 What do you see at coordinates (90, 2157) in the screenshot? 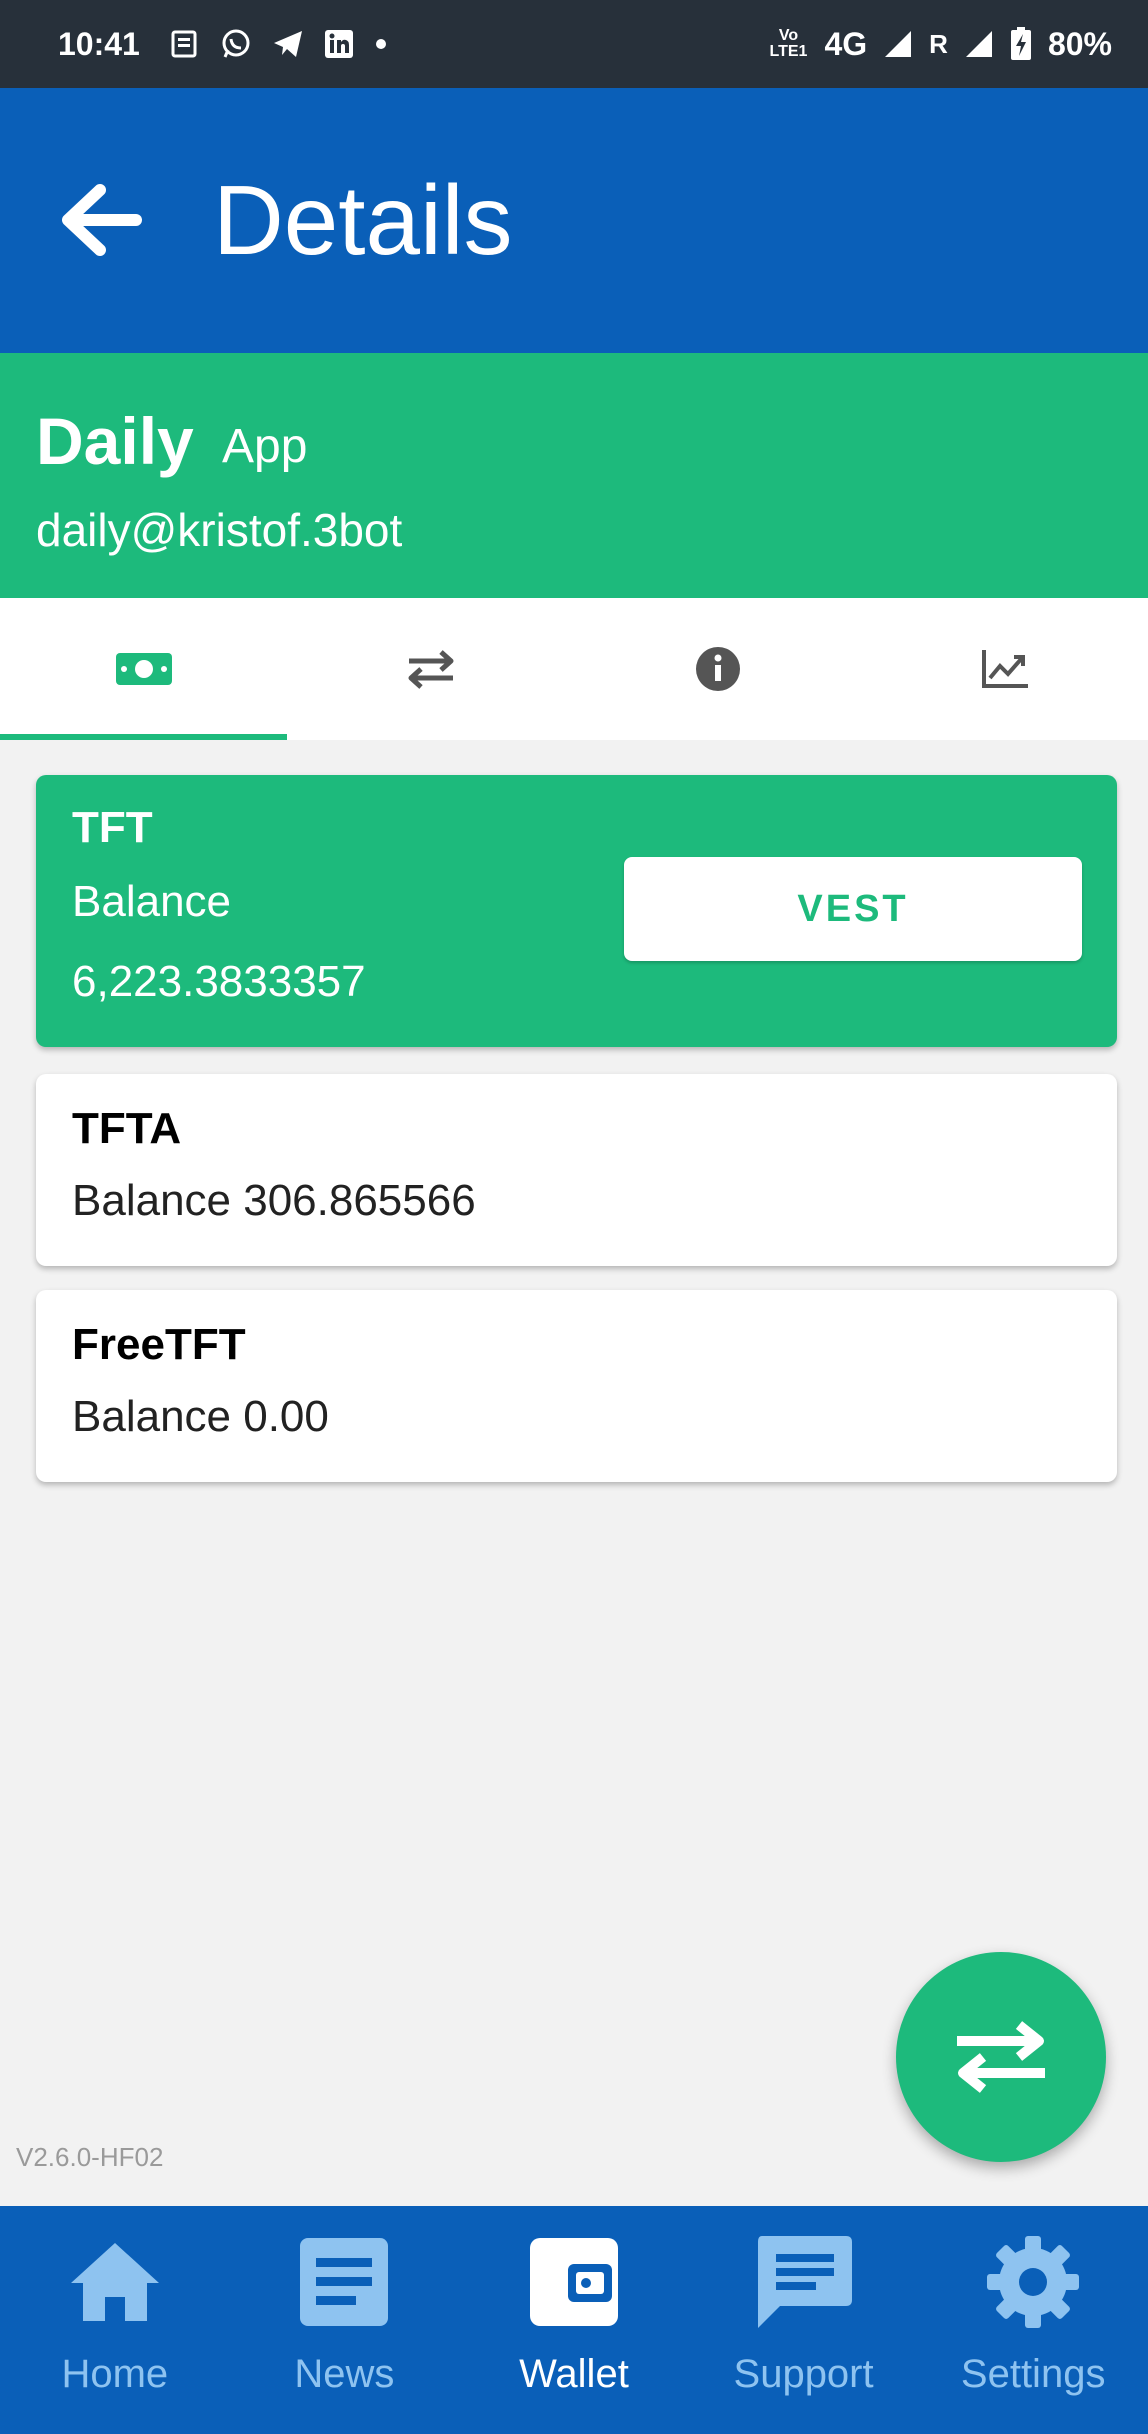
I see `version-label: V2.6.0-HF02` at bounding box center [90, 2157].